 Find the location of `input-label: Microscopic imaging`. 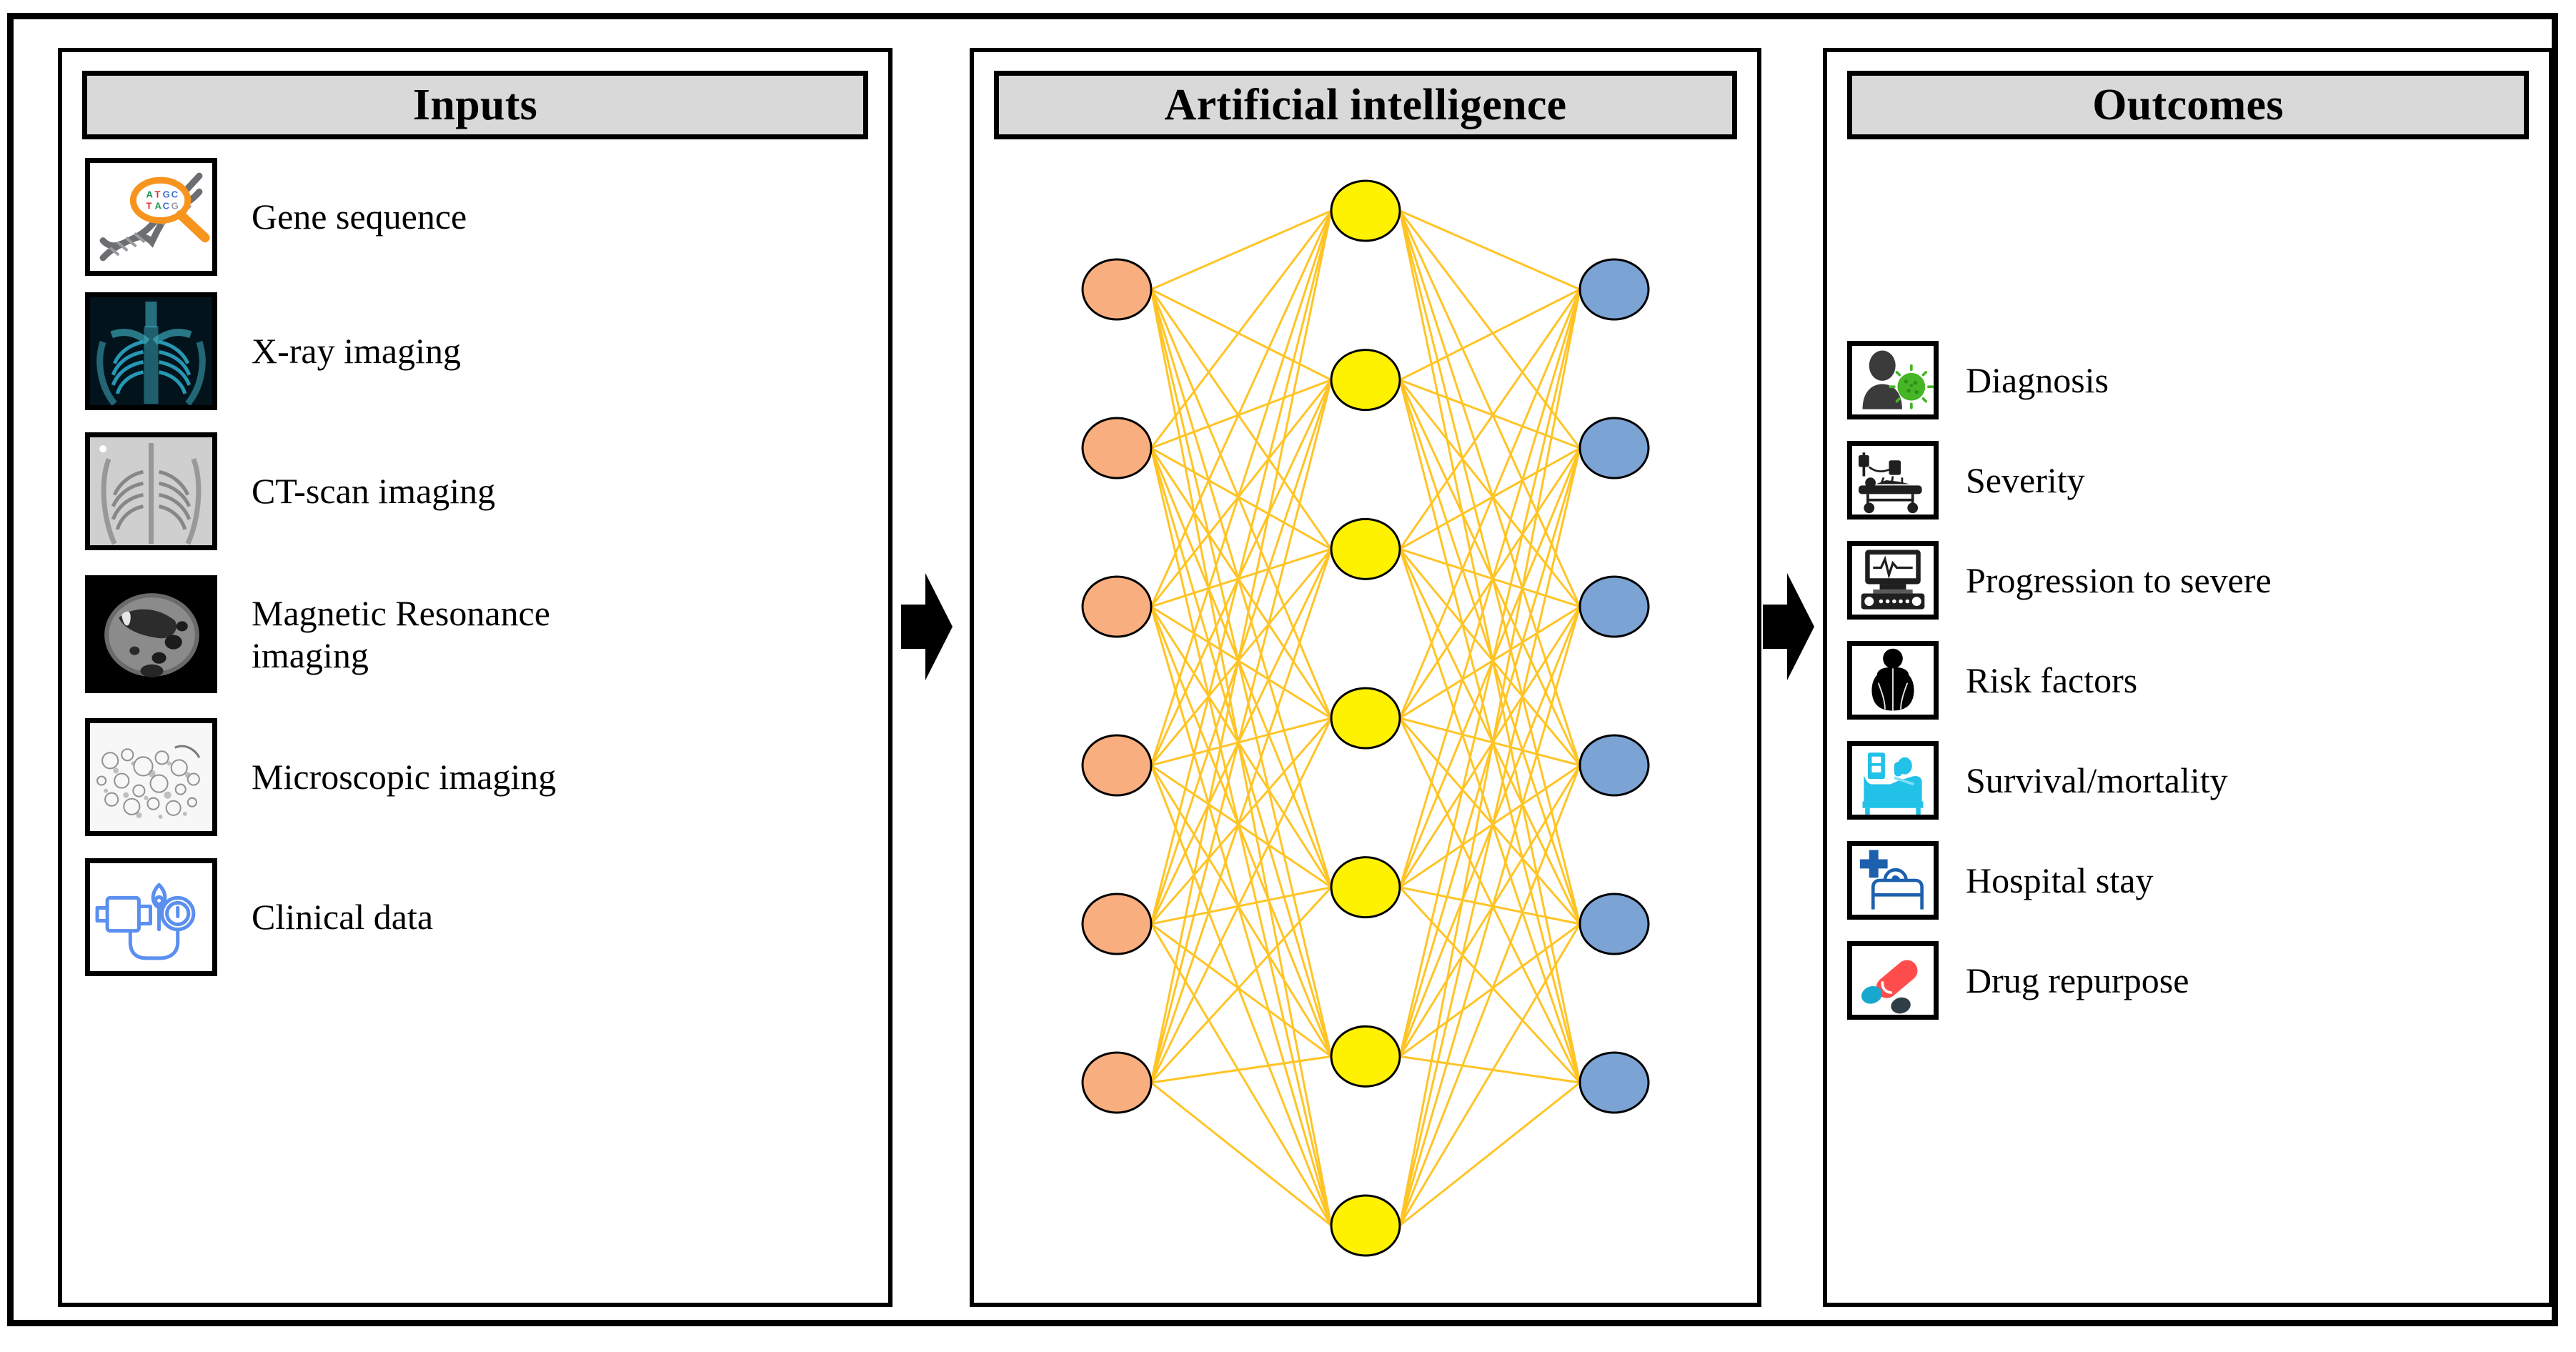

input-label: Microscopic imaging is located at coordinates (404, 777).